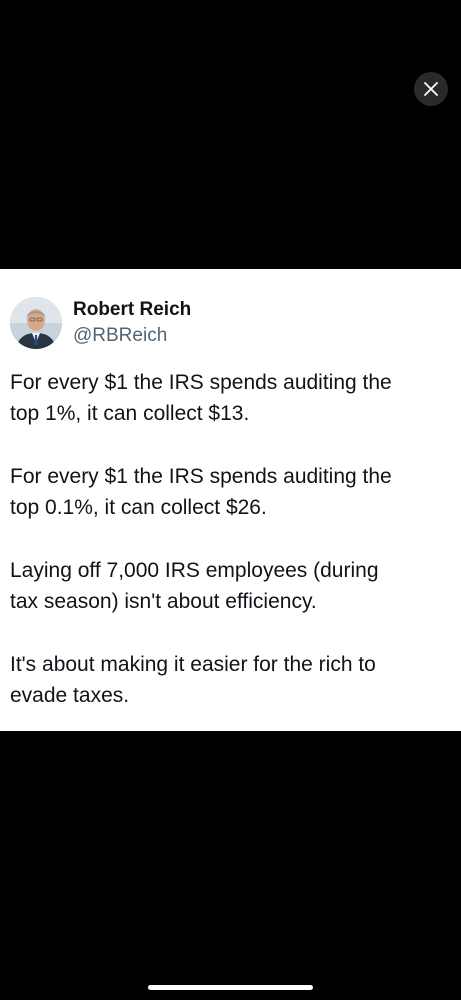  Describe the element at coordinates (230, 987) in the screenshot. I see `home-indicator` at that location.